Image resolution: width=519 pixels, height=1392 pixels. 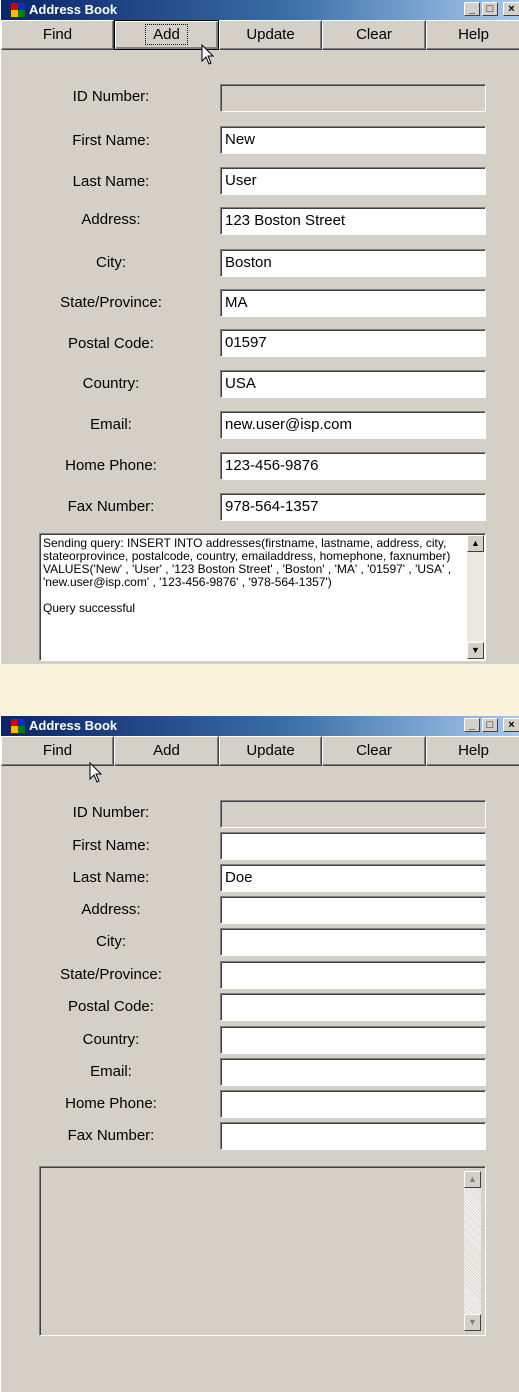 I want to click on first-name-field, so click(x=353, y=846).